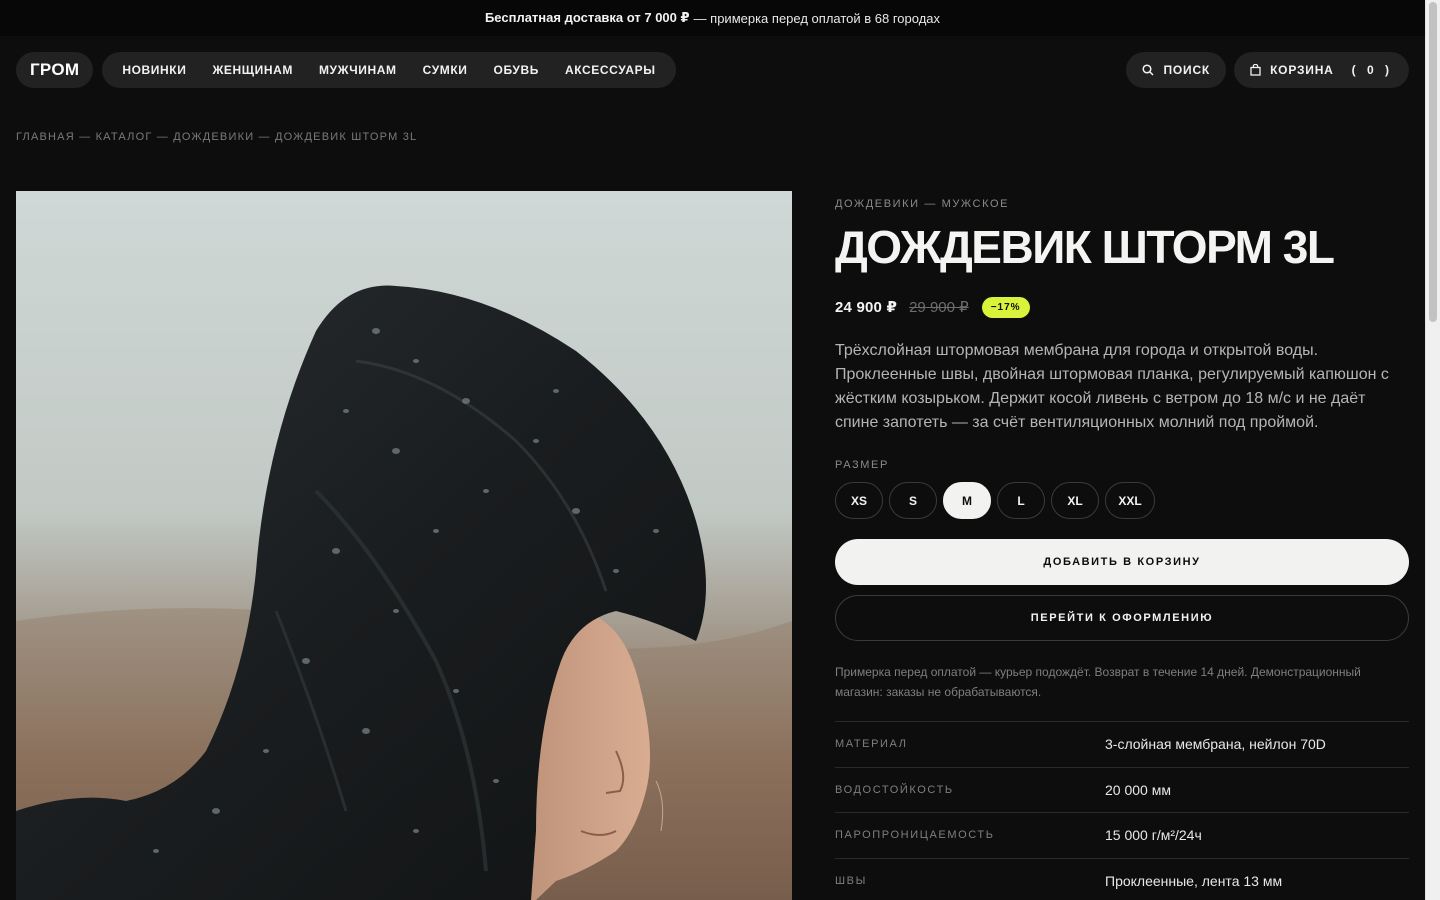  I want to click on promo-bold-text: Бесплатная доставка от 7 000 ₽, so click(587, 17).